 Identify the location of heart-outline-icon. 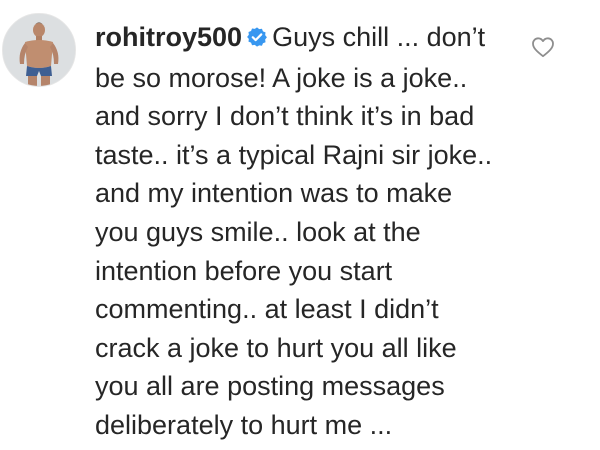
(543, 47).